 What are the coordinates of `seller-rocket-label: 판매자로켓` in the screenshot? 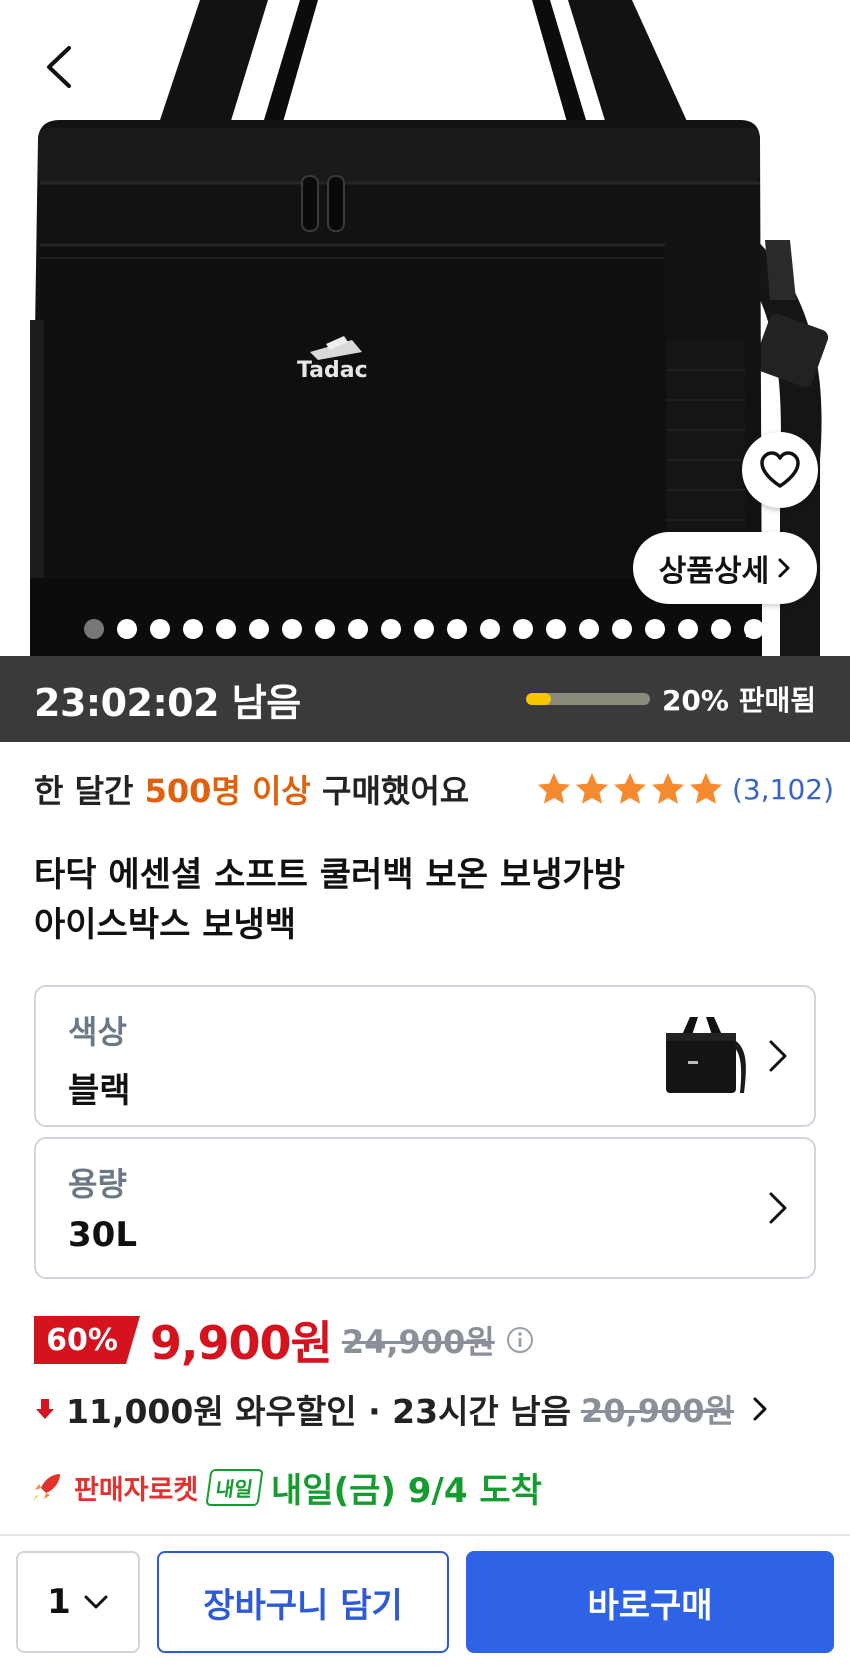 It's located at (136, 1490).